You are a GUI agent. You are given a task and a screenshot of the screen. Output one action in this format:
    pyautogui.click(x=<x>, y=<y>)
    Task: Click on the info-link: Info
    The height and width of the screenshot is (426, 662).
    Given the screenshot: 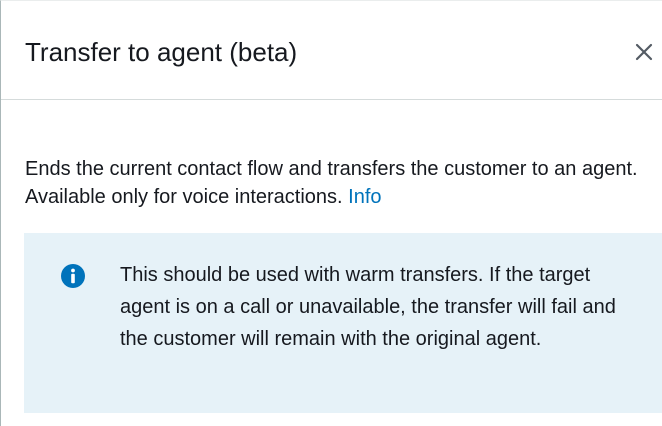 What is the action you would take?
    pyautogui.click(x=364, y=197)
    